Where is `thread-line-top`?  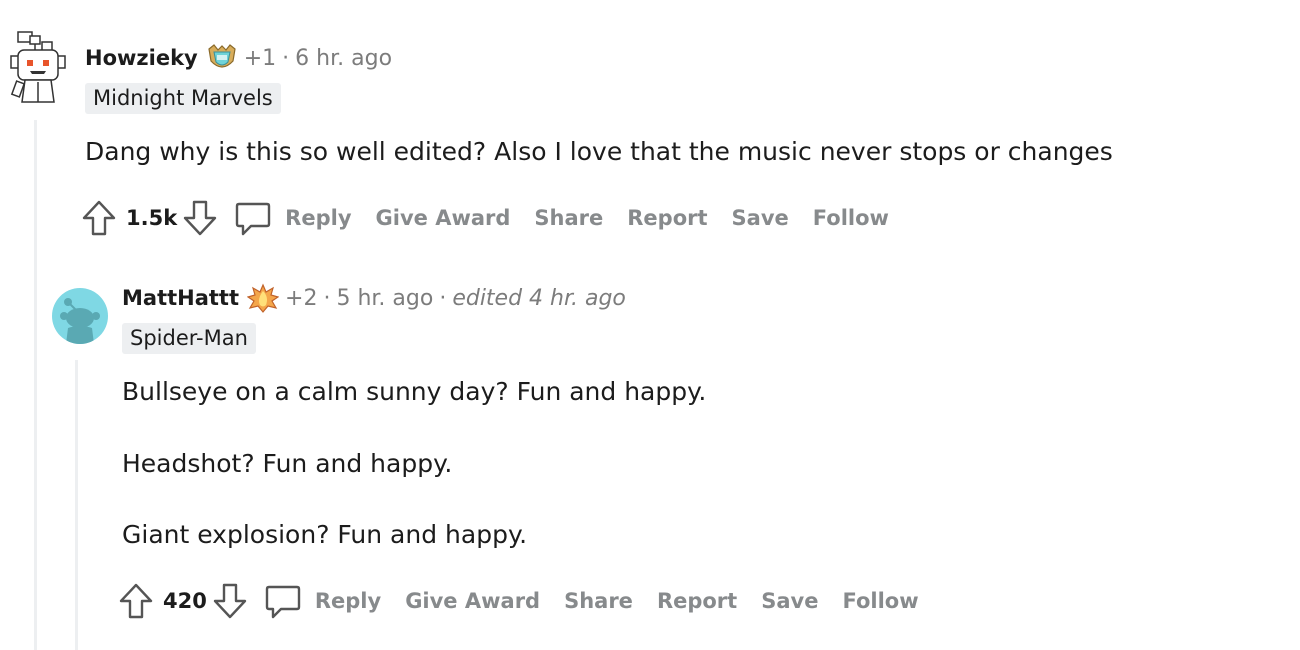 thread-line-top is located at coordinates (35, 385).